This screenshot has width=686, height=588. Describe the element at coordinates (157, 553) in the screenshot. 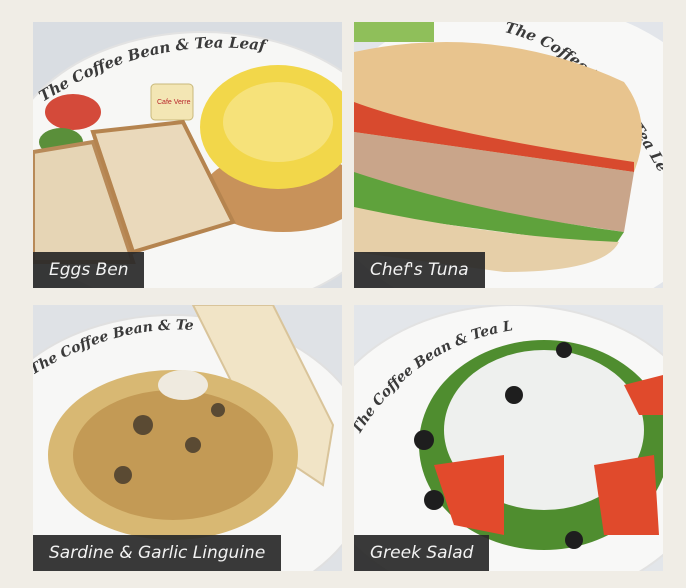

I see `menu-card-caption: Sardine & Garlic Linguine` at that location.